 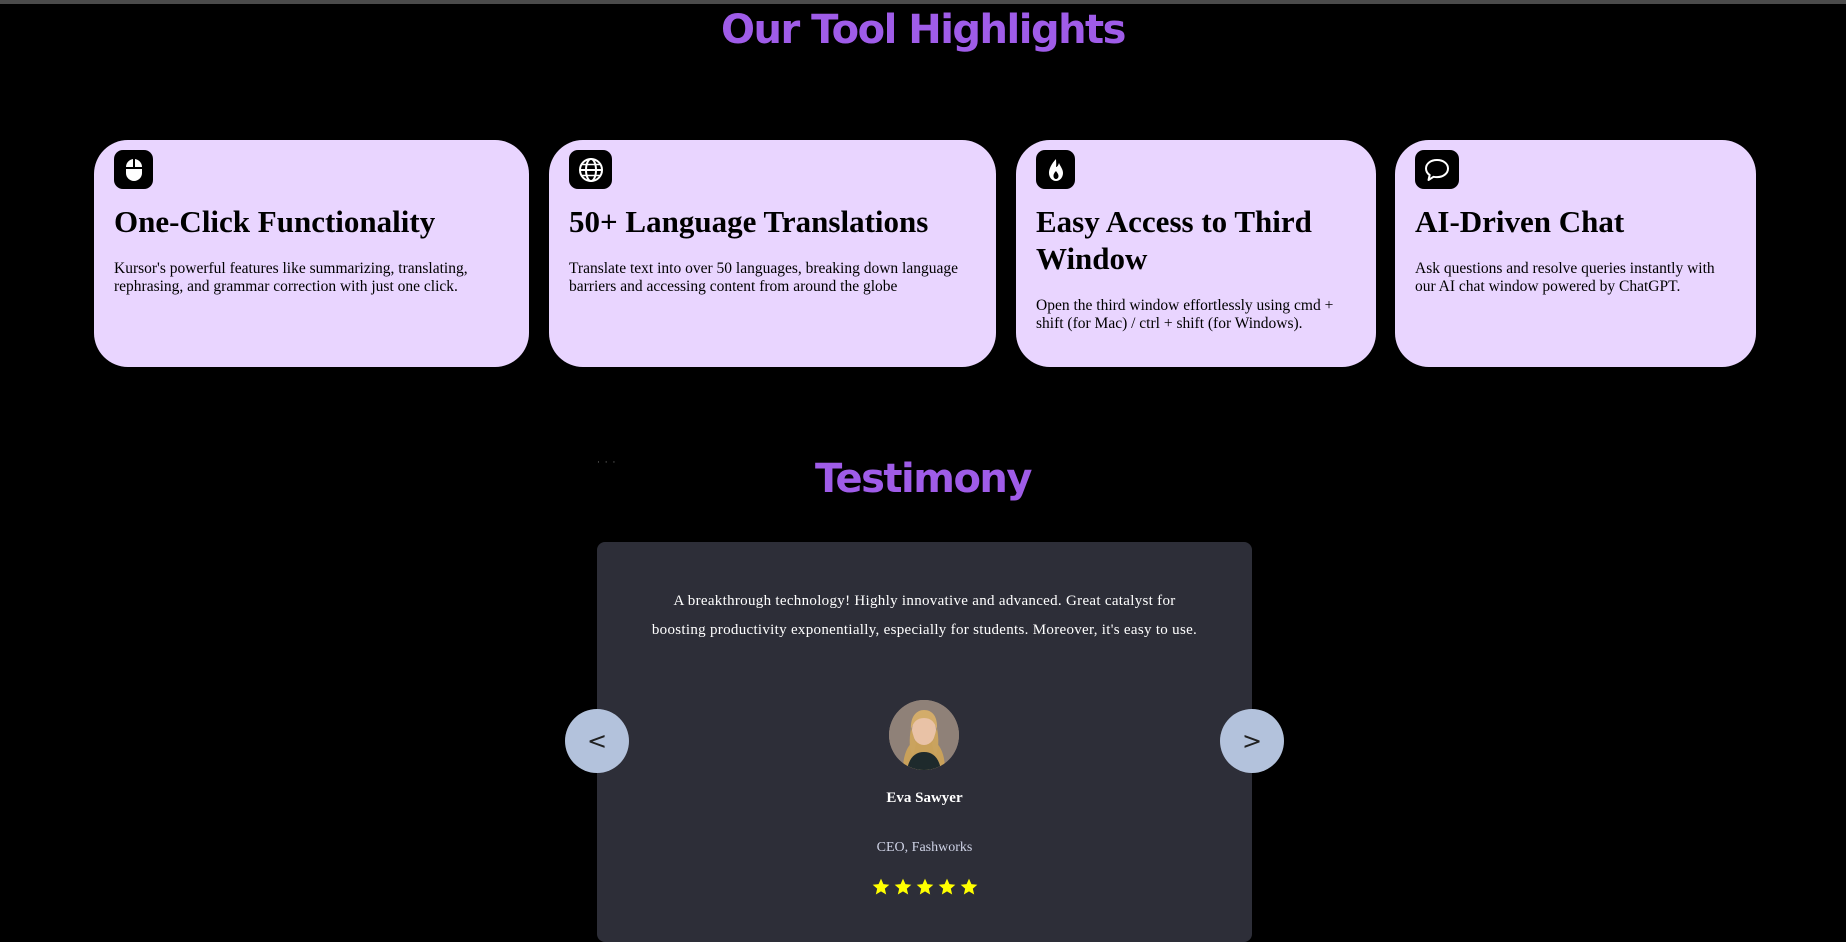 I want to click on rating-stars, so click(x=924, y=889).